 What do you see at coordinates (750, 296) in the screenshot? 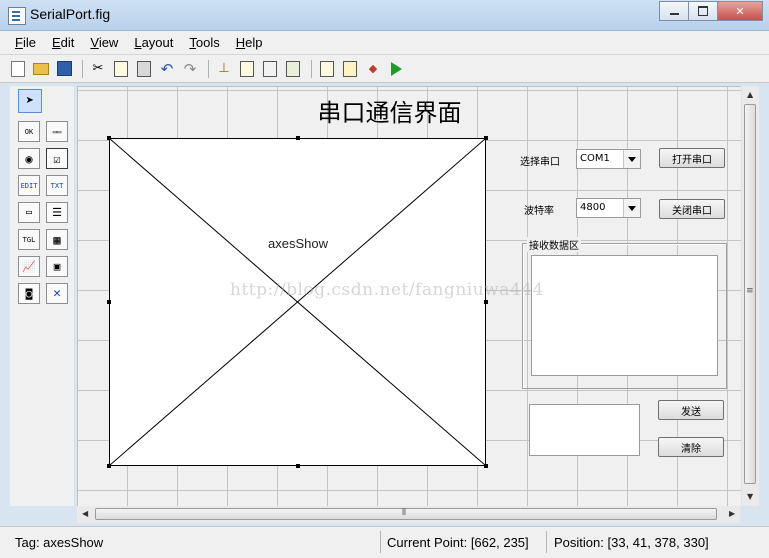
I see `vertical-scrollbar: ▲ ≡ ▼` at bounding box center [750, 296].